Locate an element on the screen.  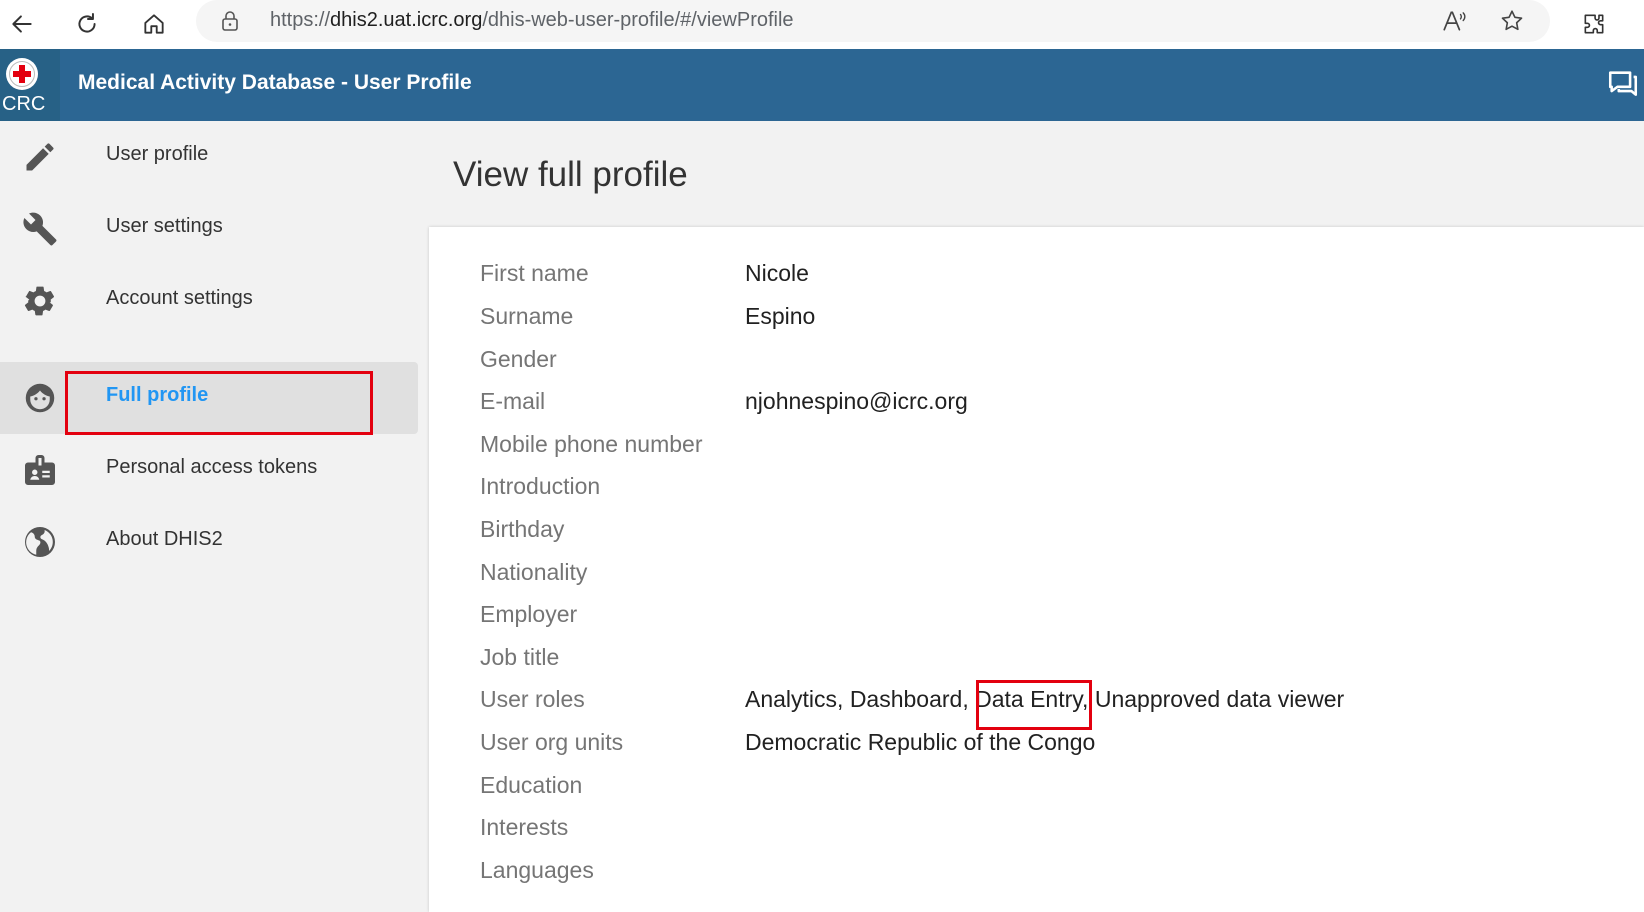
field-label: Job title is located at coordinates (520, 657).